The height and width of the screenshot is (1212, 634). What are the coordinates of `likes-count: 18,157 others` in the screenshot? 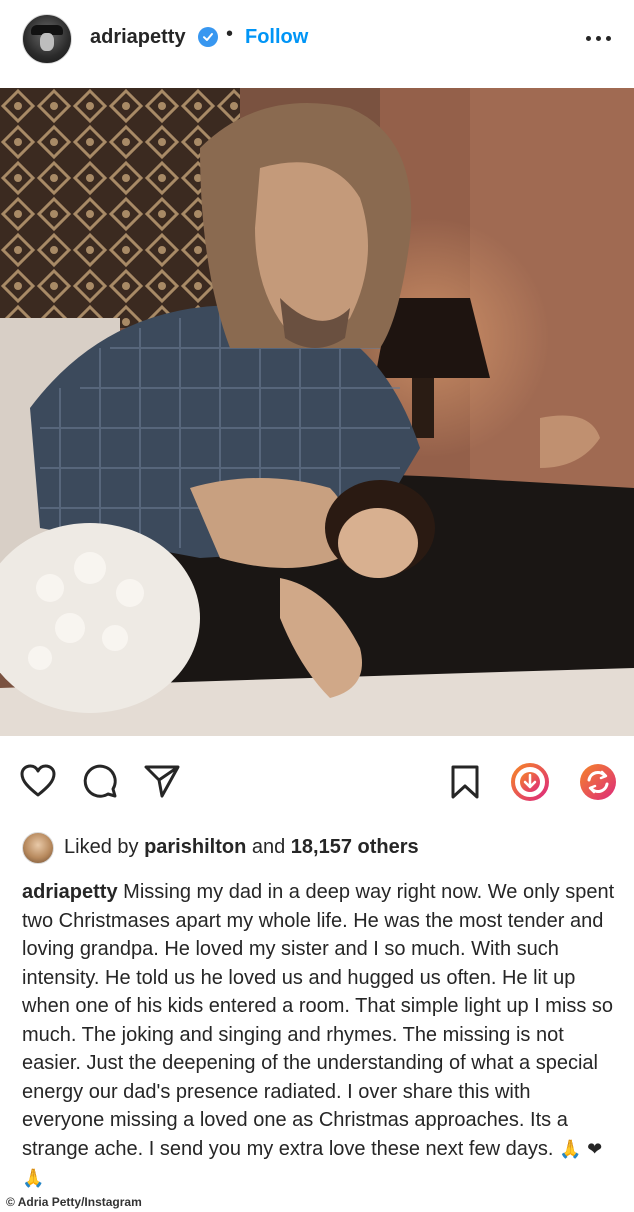 It's located at (355, 847).